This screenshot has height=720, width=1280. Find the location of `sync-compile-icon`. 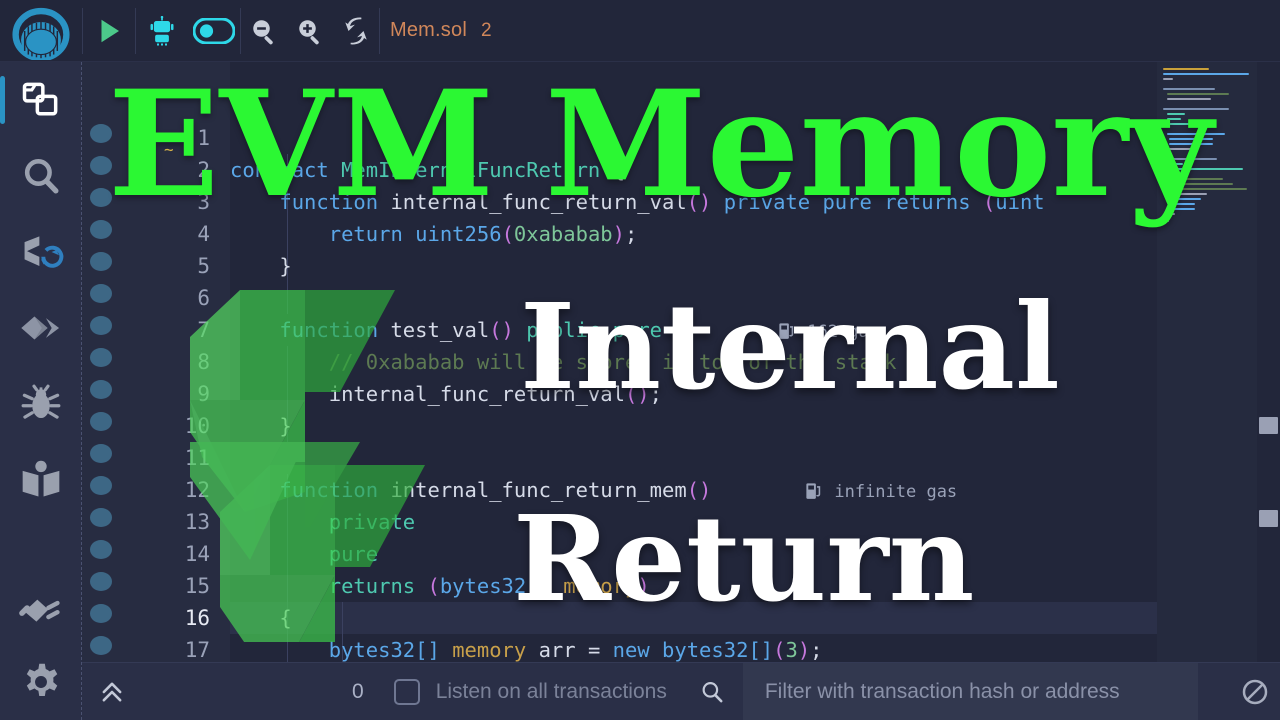

sync-compile-icon is located at coordinates (356, 31).